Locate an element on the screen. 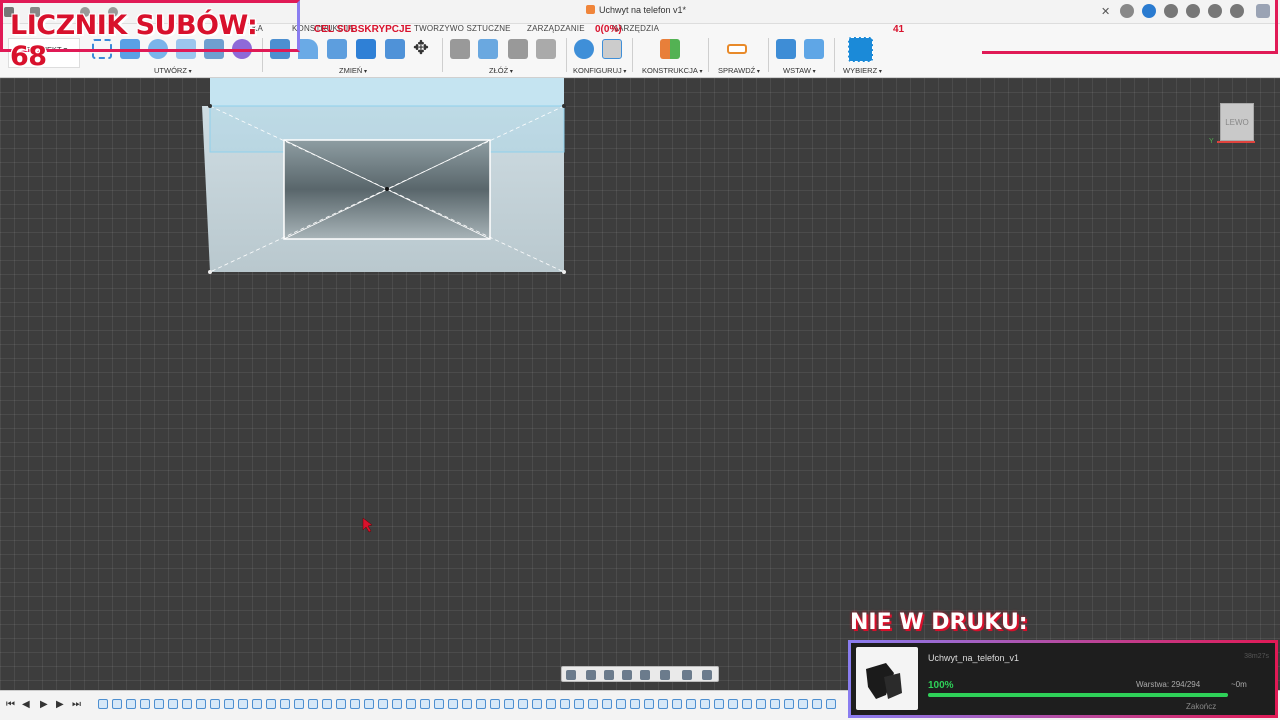  tab-tworzywo-sztuczne: TWORZYWO SZTUCZNE is located at coordinates (462, 28).